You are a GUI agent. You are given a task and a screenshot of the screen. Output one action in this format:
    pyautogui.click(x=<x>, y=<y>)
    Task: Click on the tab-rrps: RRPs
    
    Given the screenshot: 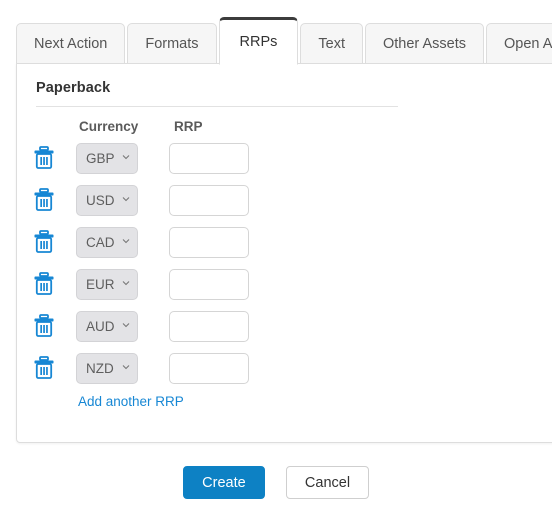 What is the action you would take?
    pyautogui.click(x=258, y=41)
    